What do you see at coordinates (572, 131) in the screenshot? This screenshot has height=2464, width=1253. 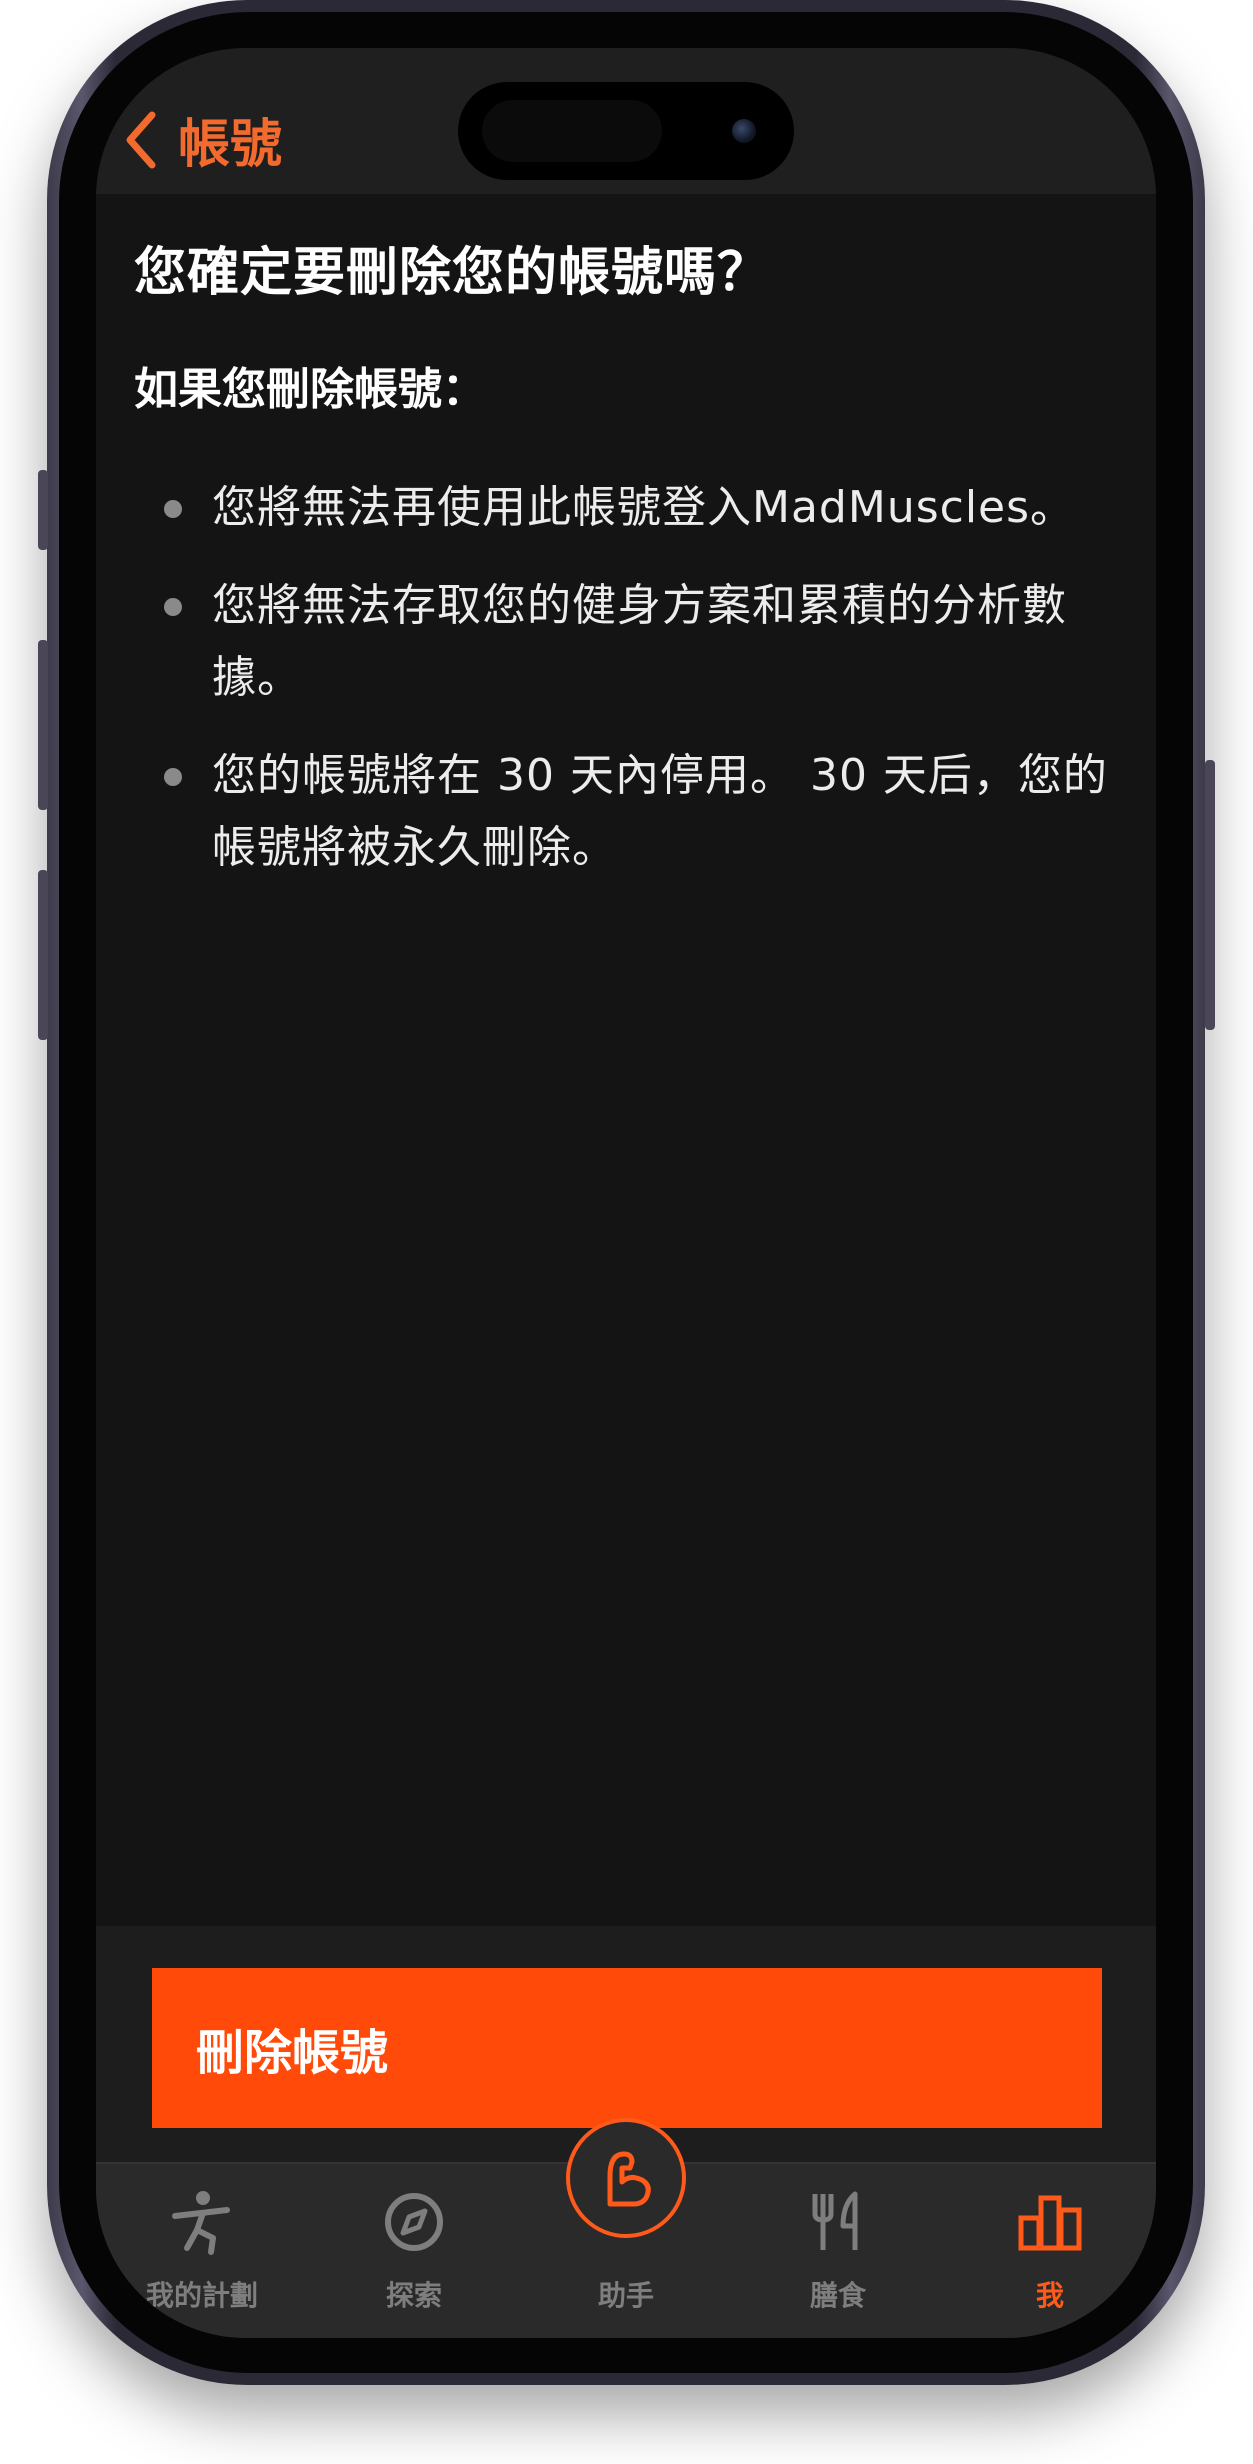 I see `sensor-area` at bounding box center [572, 131].